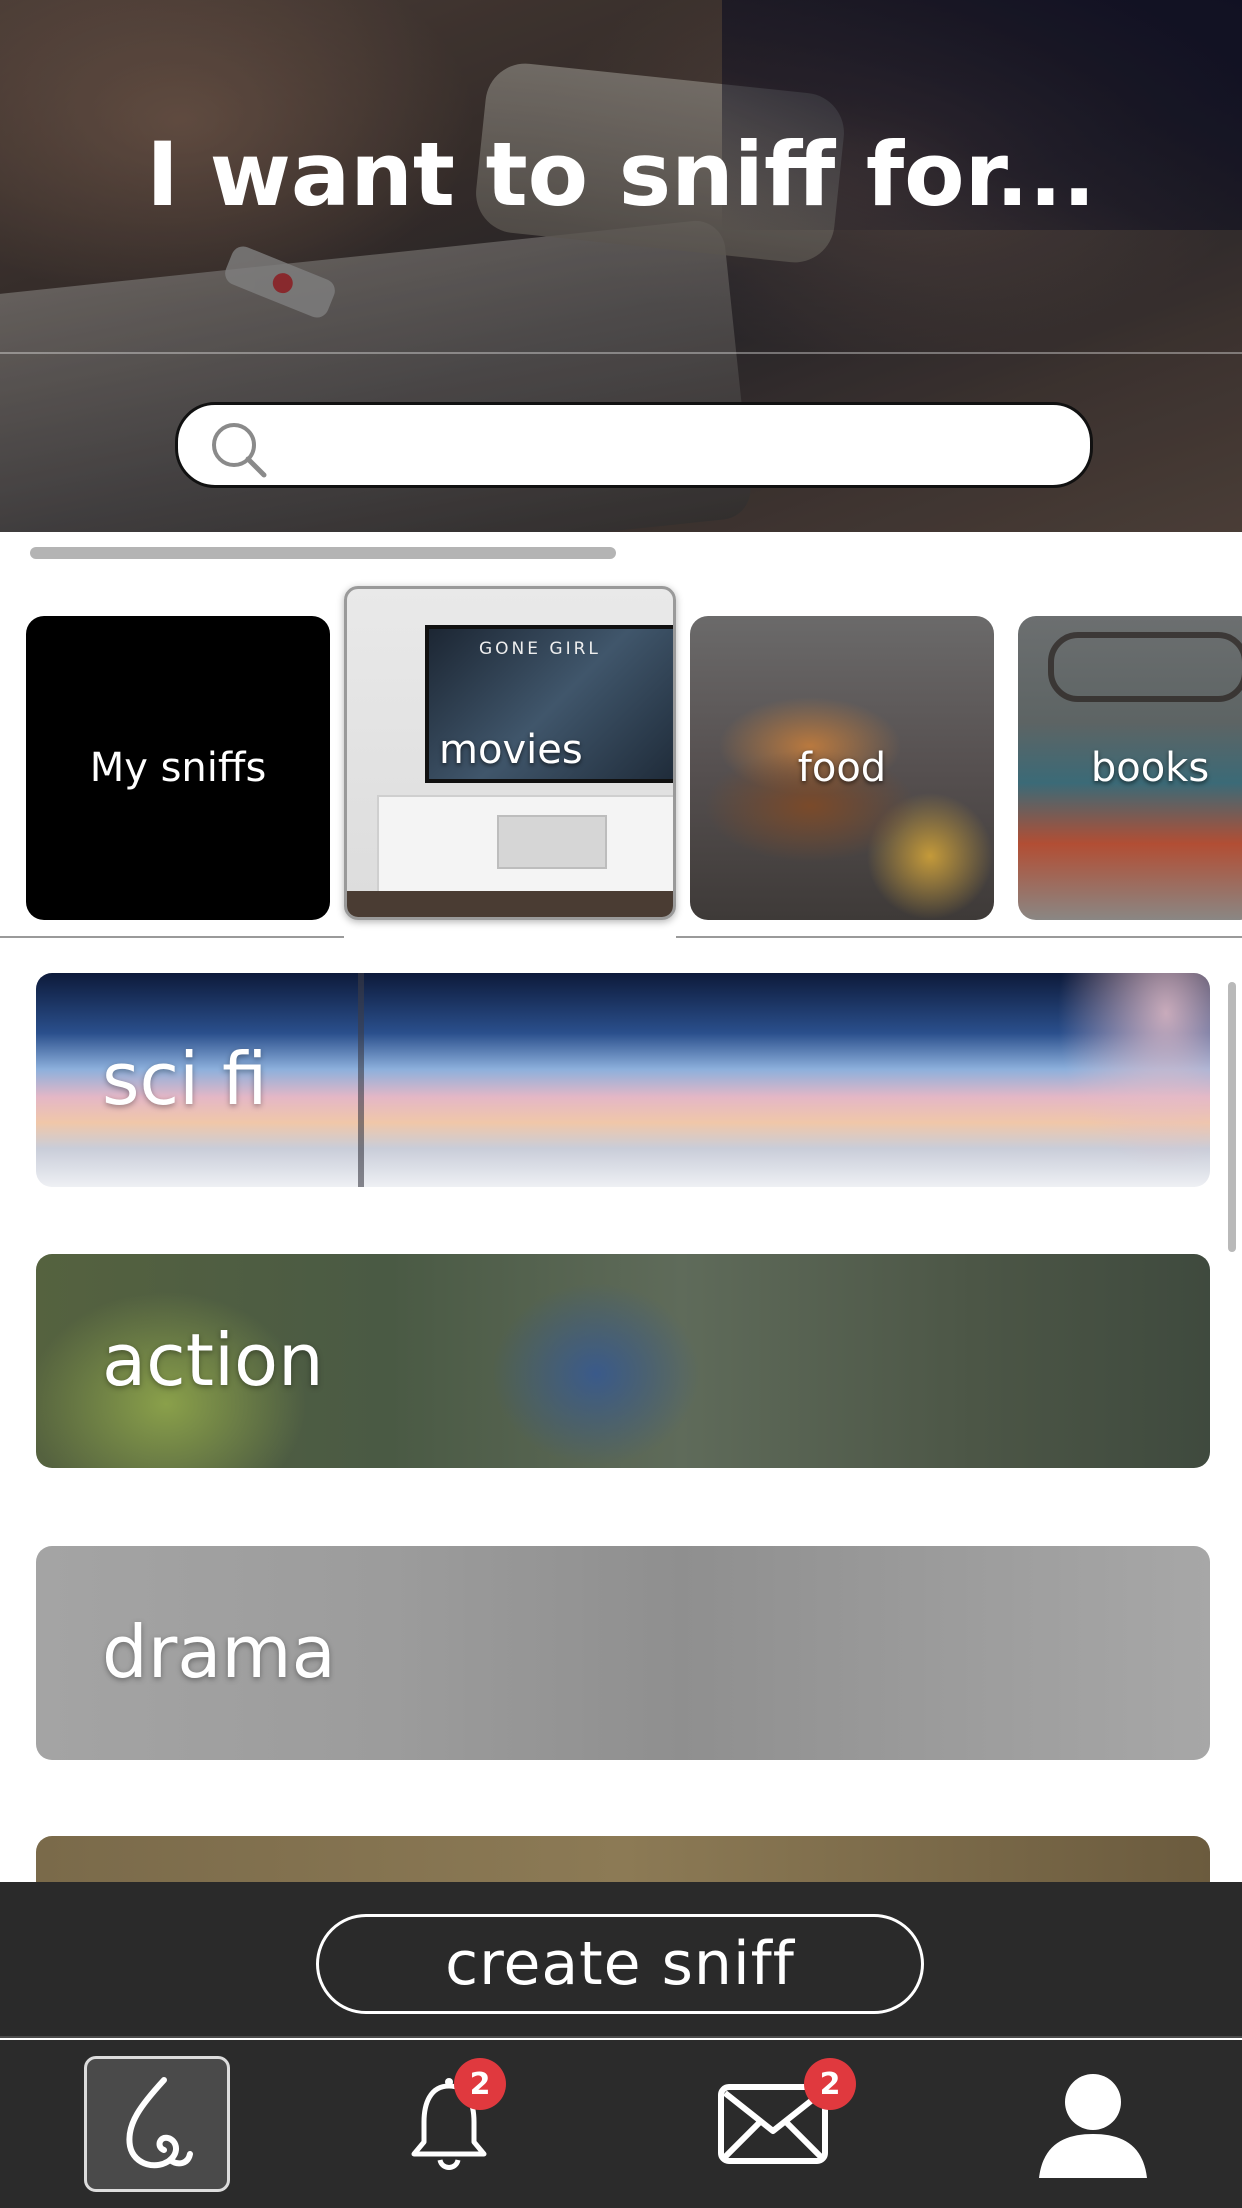 Image resolution: width=1242 pixels, height=2208 pixels. Describe the element at coordinates (219, 1652) in the screenshot. I see `genre-label: drama` at that location.